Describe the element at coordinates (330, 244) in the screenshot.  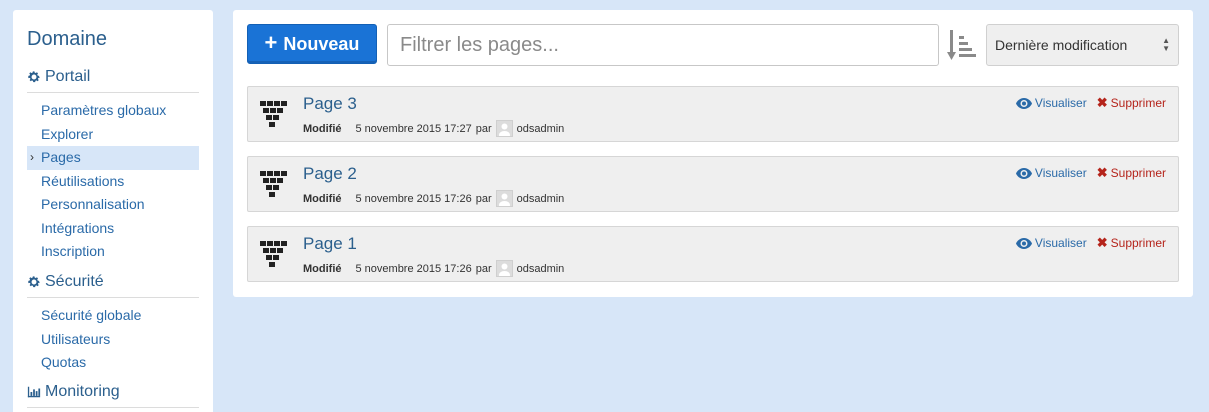
I see `page-title-link: Page 1` at that location.